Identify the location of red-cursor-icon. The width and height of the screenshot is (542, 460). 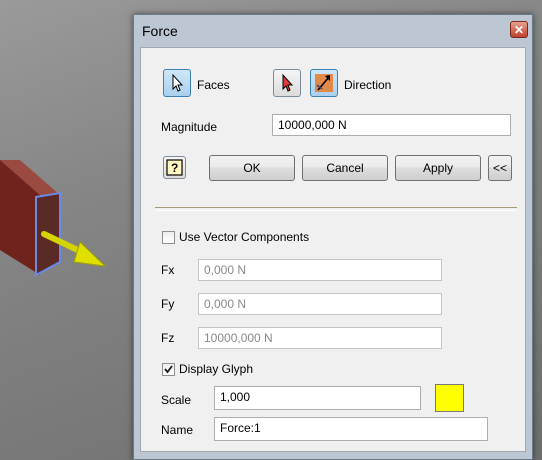
(288, 82).